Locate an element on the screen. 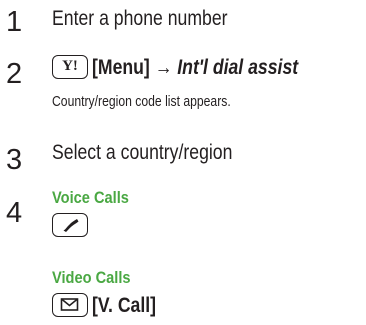  step-3-number: 3 is located at coordinates (14, 160).